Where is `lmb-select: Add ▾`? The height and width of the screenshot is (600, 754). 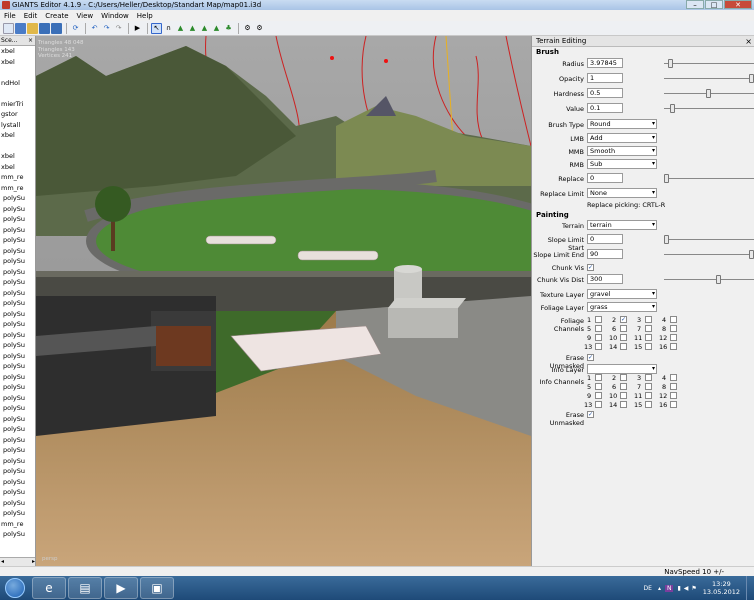 lmb-select: Add ▾ is located at coordinates (622, 138).